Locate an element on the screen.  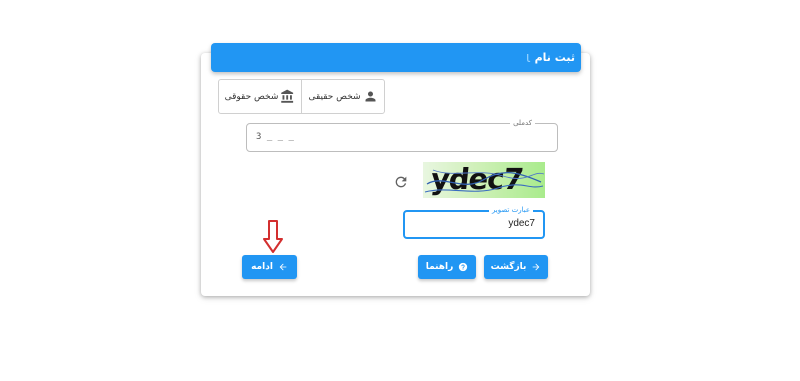
arrow-left-icon is located at coordinates (283, 267).